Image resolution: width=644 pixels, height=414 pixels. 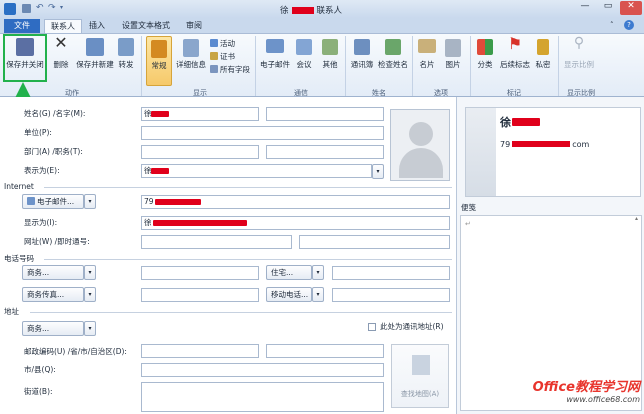 What do you see at coordinates (322, 9) in the screenshot?
I see `title-bar: ↶ ↷ ▾ 徐联系人 — ▭ ✕` at bounding box center [322, 9].